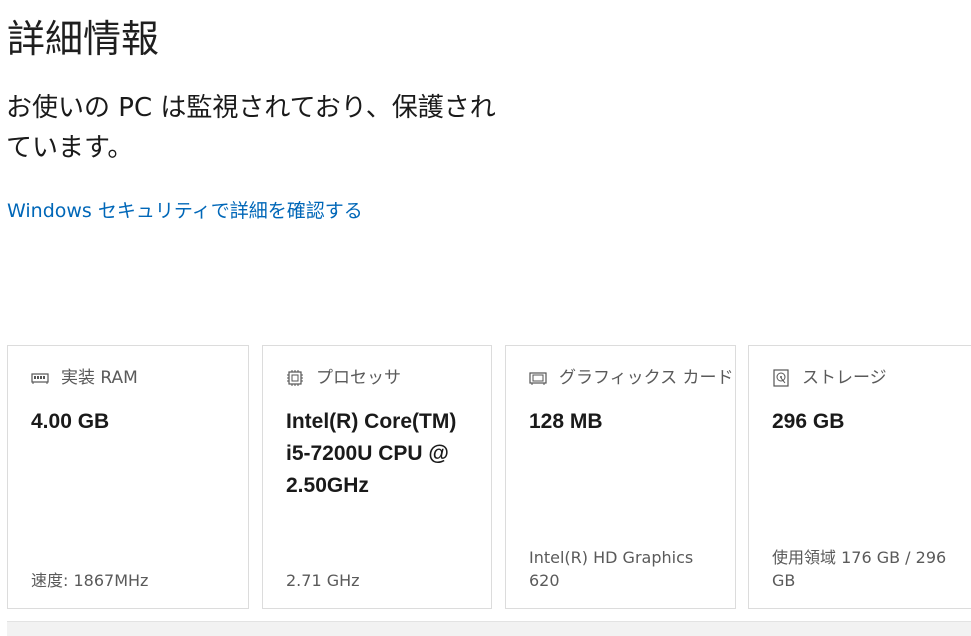  Describe the element at coordinates (99, 378) in the screenshot. I see `ram-label: 実装 RAM` at that location.